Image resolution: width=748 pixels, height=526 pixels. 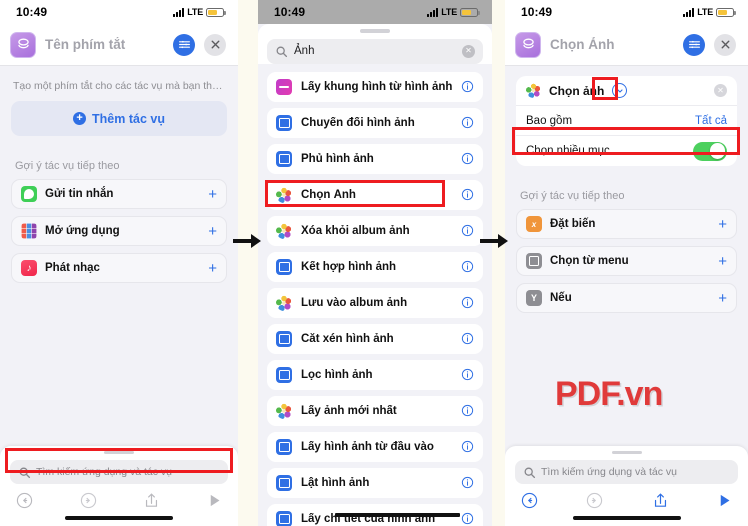 I want to click on list-item: Gửi tin nhắn +, so click(x=119, y=194).